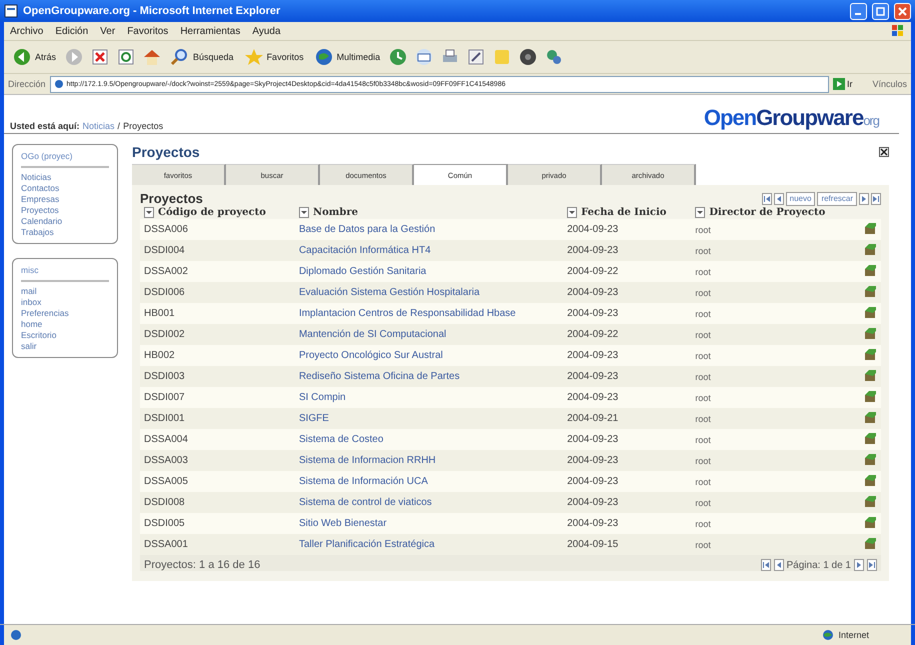 The height and width of the screenshot is (645, 915). I want to click on globe-icon, so click(324, 57).